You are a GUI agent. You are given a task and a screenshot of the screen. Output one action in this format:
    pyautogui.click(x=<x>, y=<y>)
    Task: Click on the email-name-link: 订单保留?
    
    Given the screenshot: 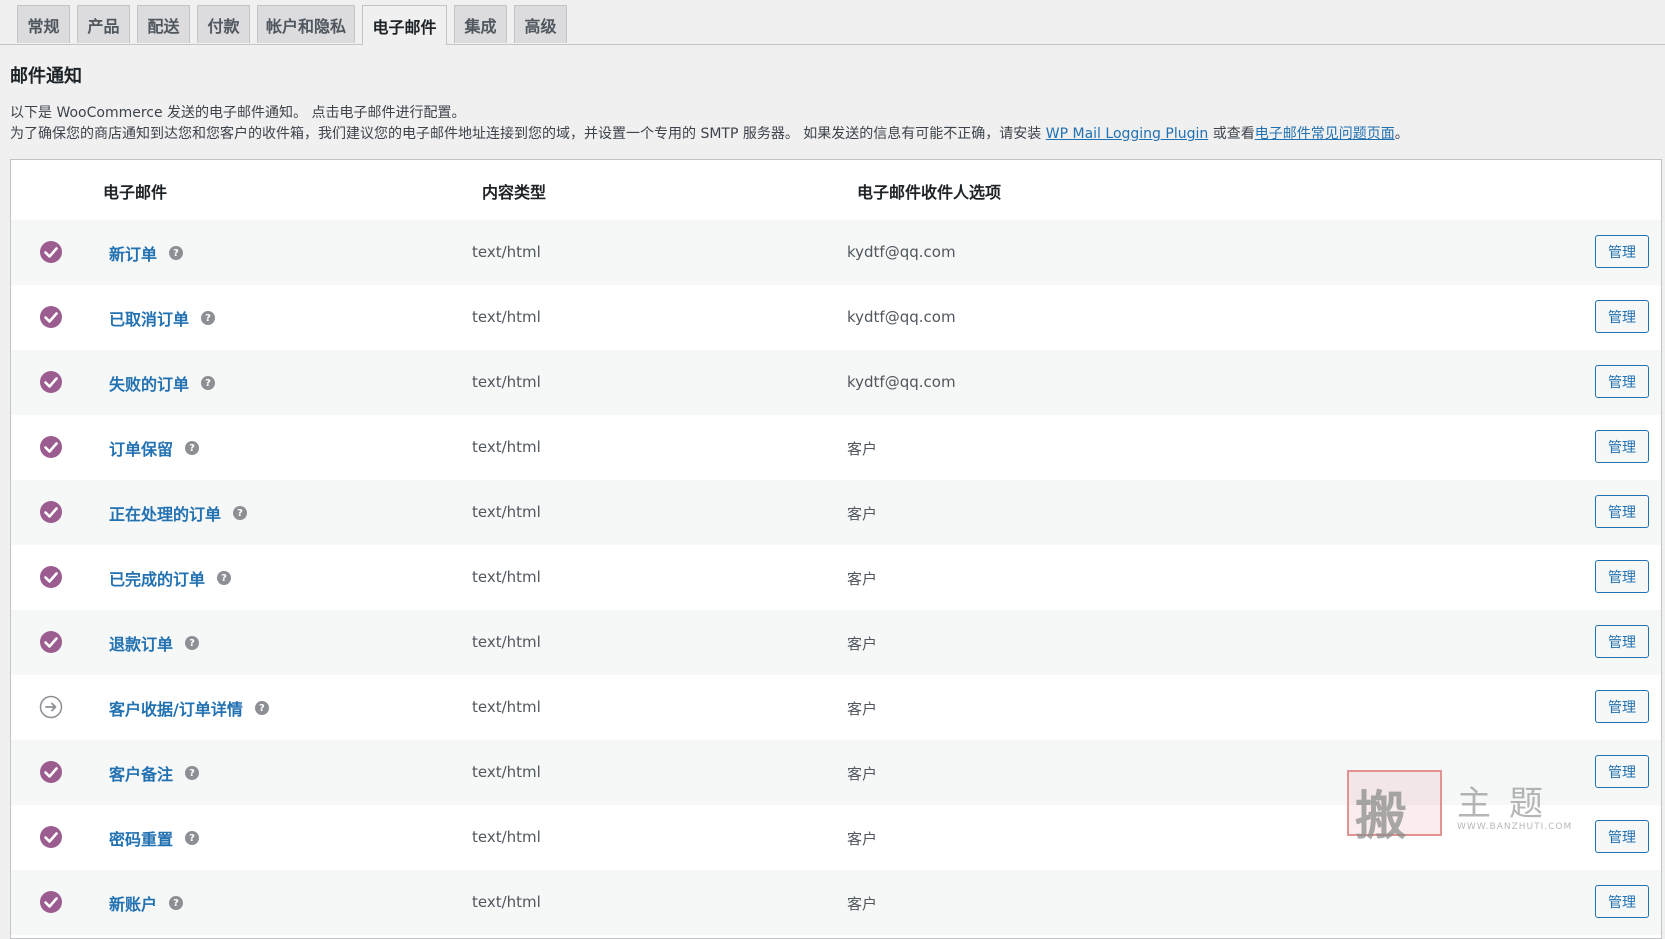 What is the action you would take?
    pyautogui.click(x=154, y=448)
    